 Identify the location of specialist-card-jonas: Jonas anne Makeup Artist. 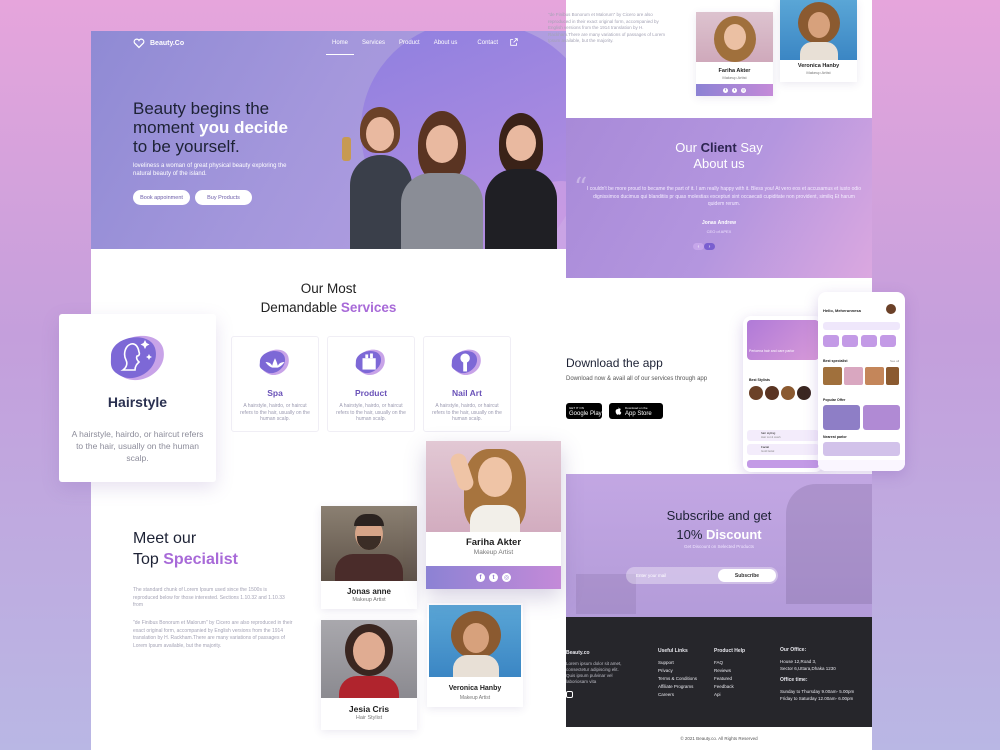
(369, 557).